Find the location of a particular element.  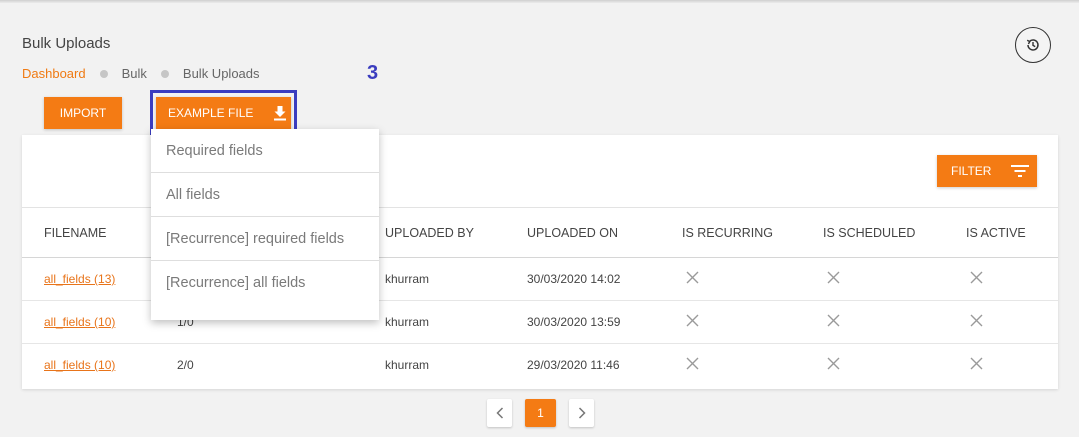

chevron-left-icon is located at coordinates (499, 413).